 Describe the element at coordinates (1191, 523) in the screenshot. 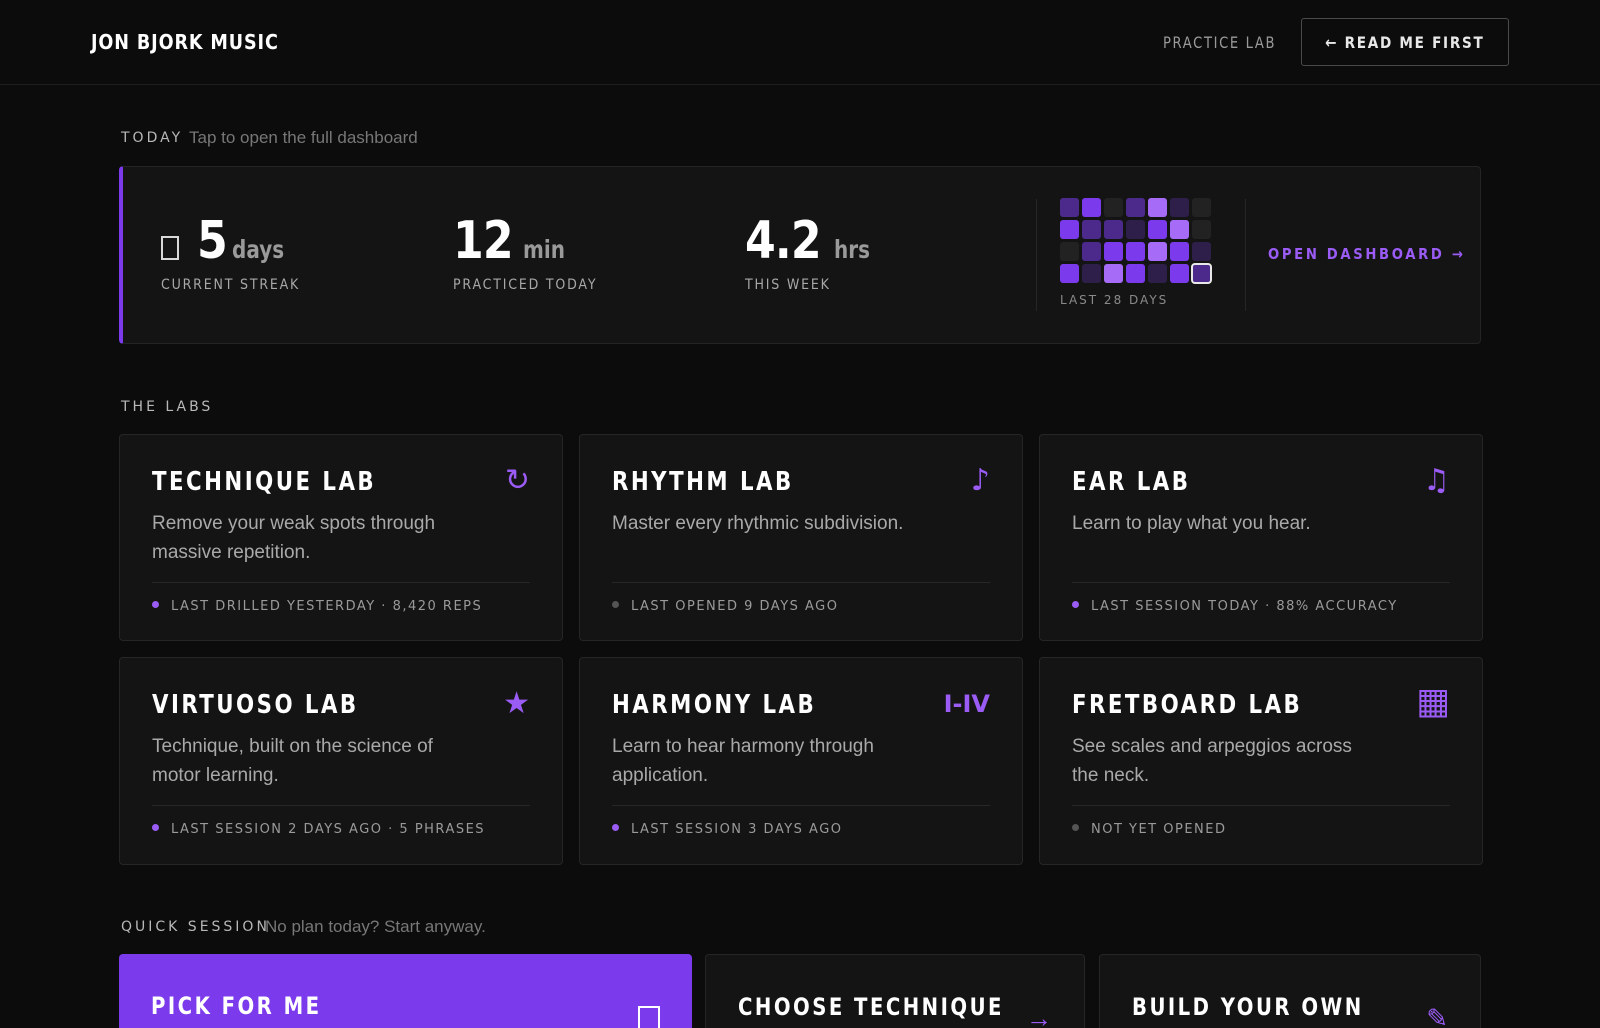

I see `lab-description: Learn to play what you hear.` at that location.